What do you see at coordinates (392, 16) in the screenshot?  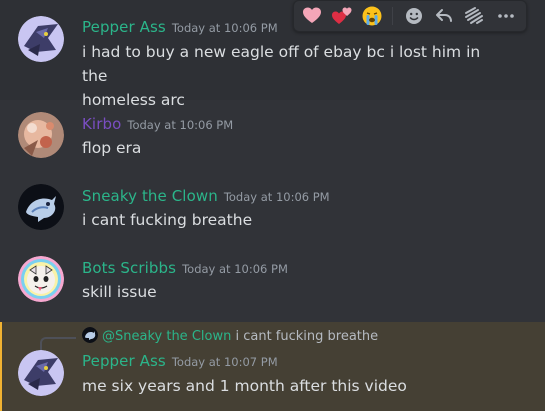 I see `toolbar-divider` at bounding box center [392, 16].